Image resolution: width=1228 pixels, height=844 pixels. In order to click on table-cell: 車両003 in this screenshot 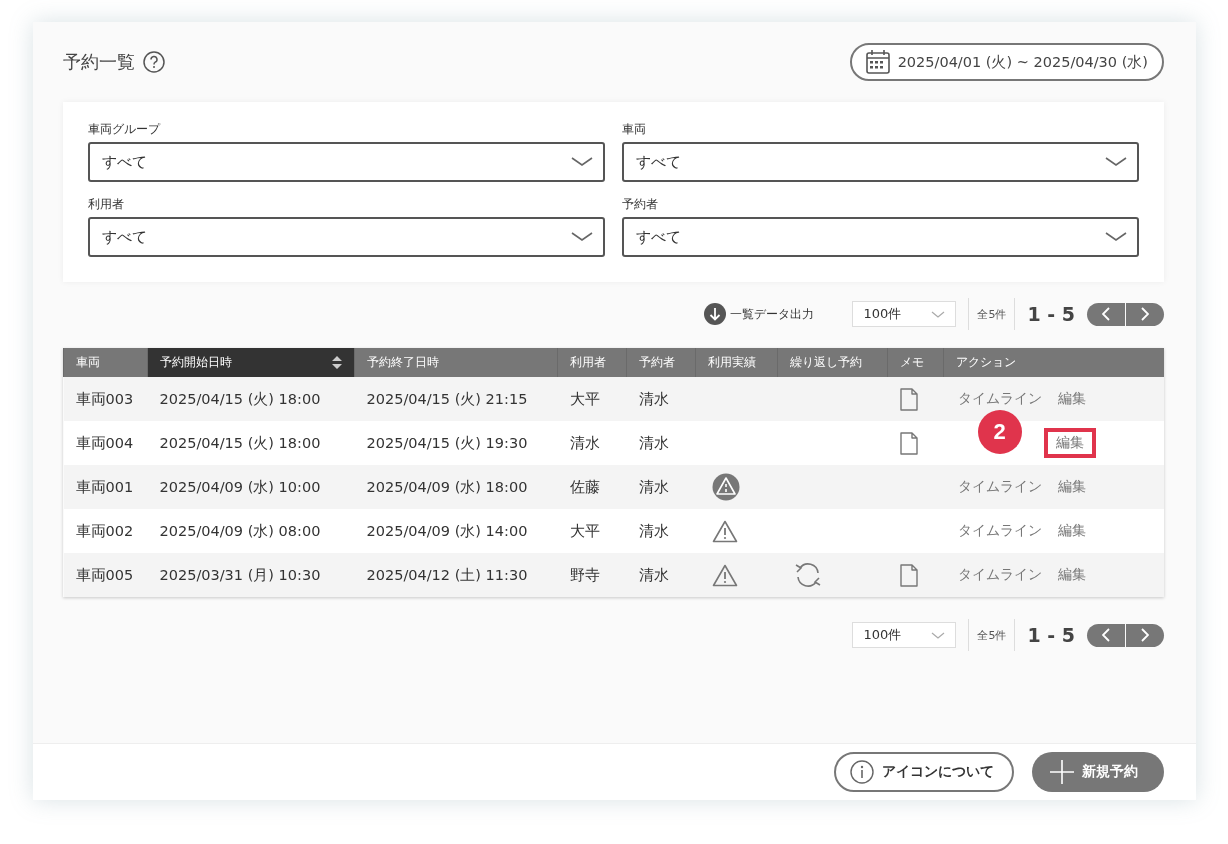, I will do `click(105, 399)`.